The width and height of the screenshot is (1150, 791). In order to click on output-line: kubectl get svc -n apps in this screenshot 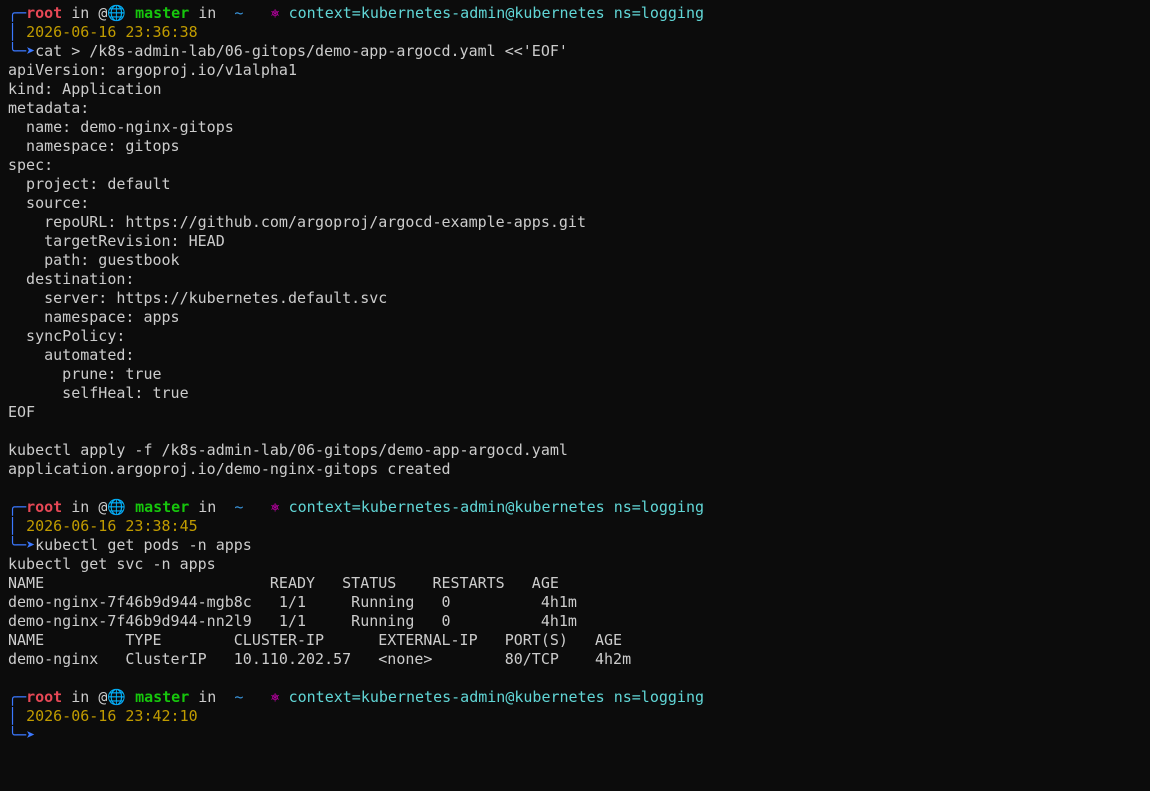, I will do `click(112, 564)`.